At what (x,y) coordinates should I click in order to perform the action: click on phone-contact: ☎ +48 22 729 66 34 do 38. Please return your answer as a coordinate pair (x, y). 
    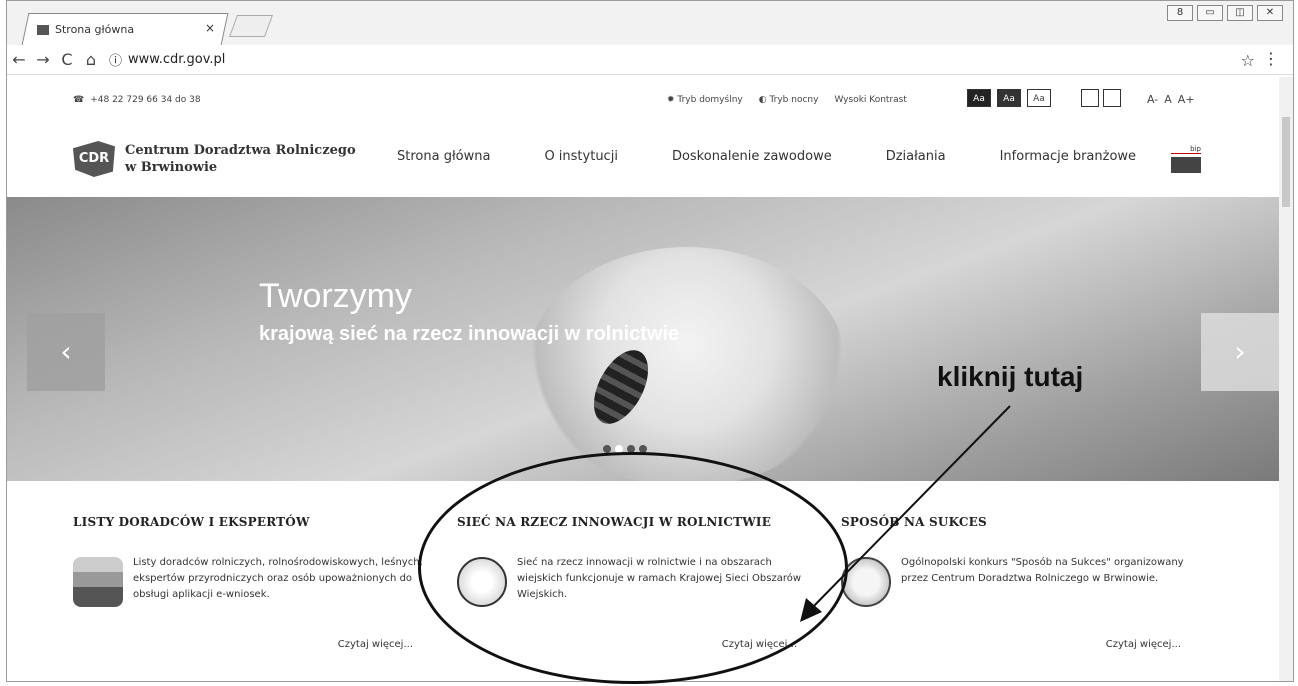
    Looking at the image, I should click on (137, 100).